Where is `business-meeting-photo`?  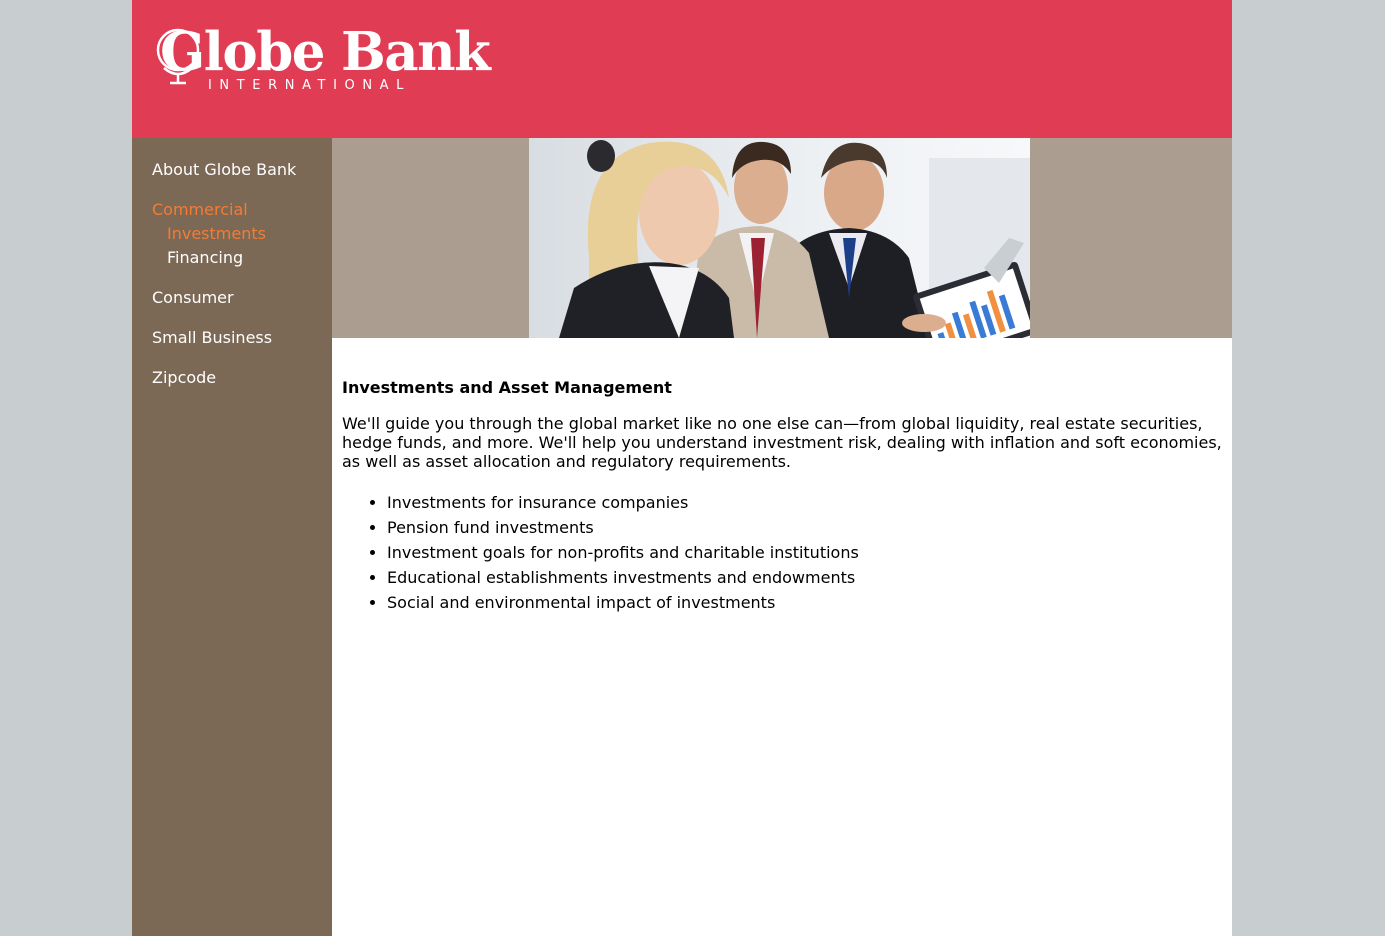
business-meeting-photo is located at coordinates (779, 238).